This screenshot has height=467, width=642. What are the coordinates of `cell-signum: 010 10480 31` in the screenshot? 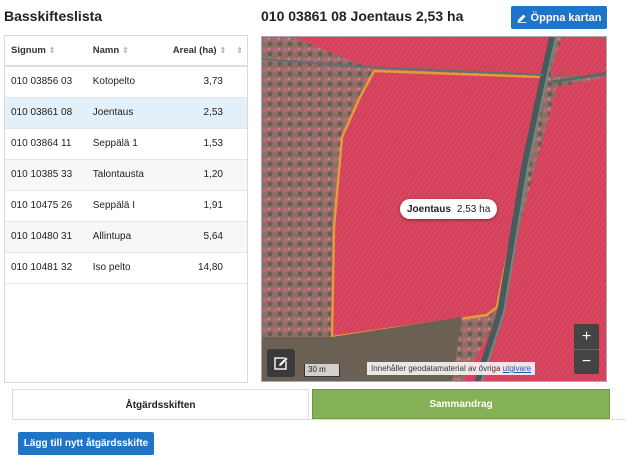 It's located at (46, 237).